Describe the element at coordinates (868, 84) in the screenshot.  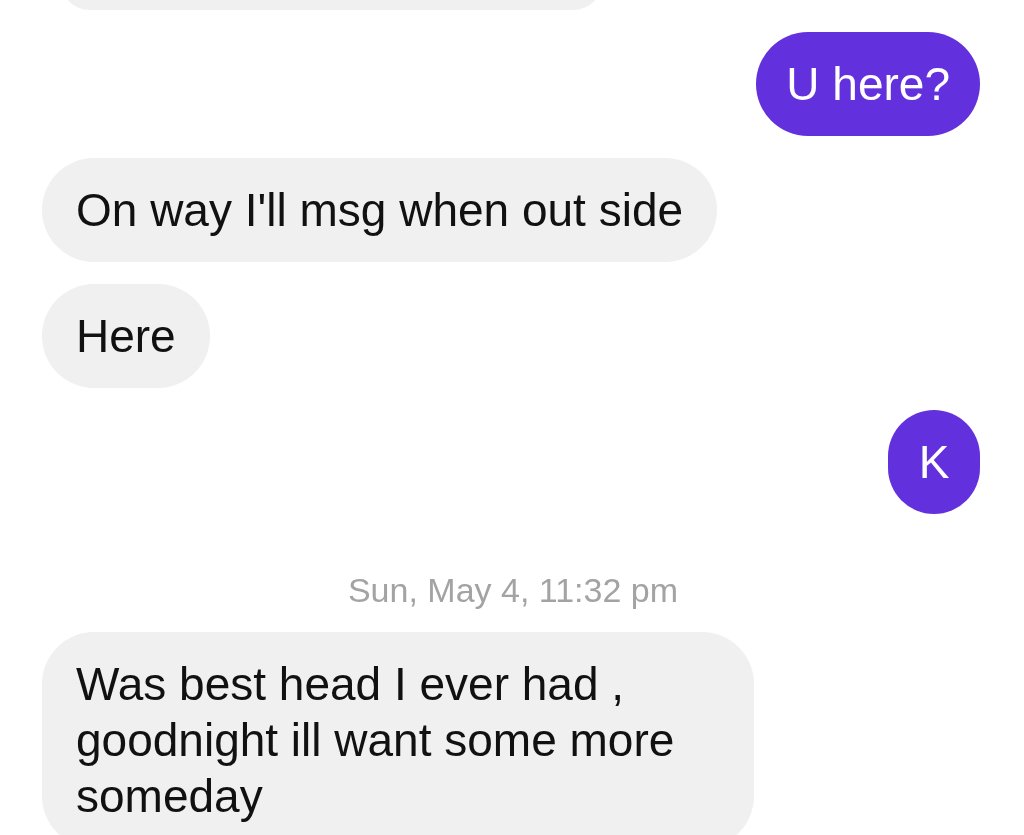
I see `message-bubble: U here?` at that location.